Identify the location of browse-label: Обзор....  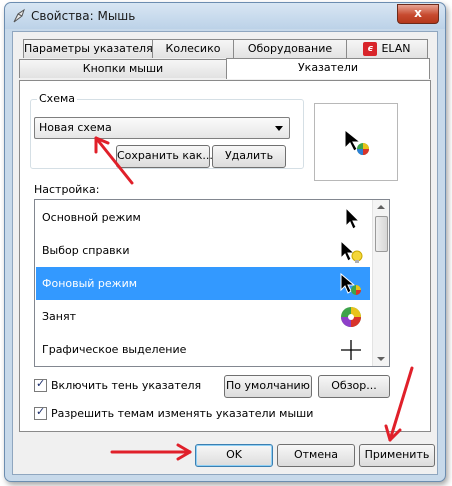
(354, 385).